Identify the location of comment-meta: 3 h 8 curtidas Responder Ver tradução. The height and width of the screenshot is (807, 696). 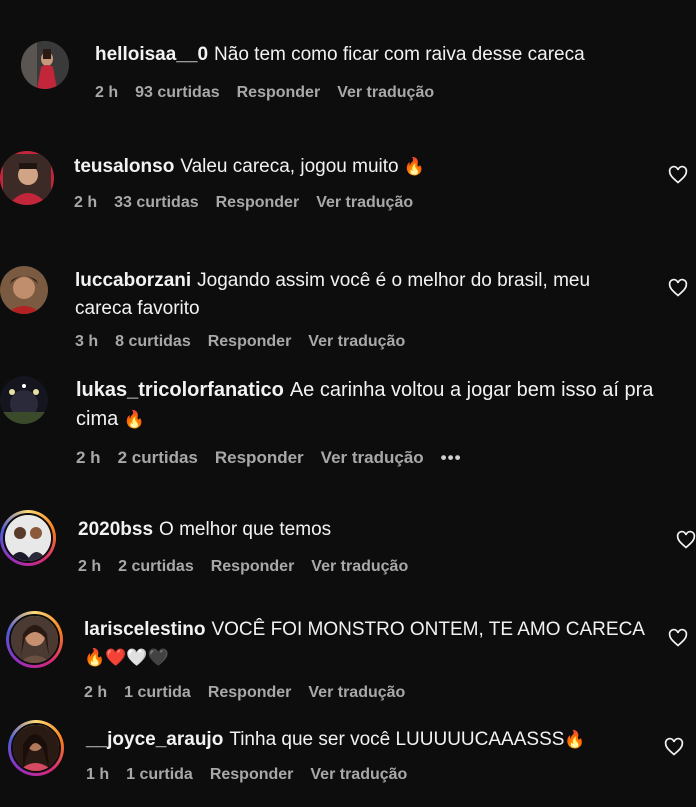
(240, 342).